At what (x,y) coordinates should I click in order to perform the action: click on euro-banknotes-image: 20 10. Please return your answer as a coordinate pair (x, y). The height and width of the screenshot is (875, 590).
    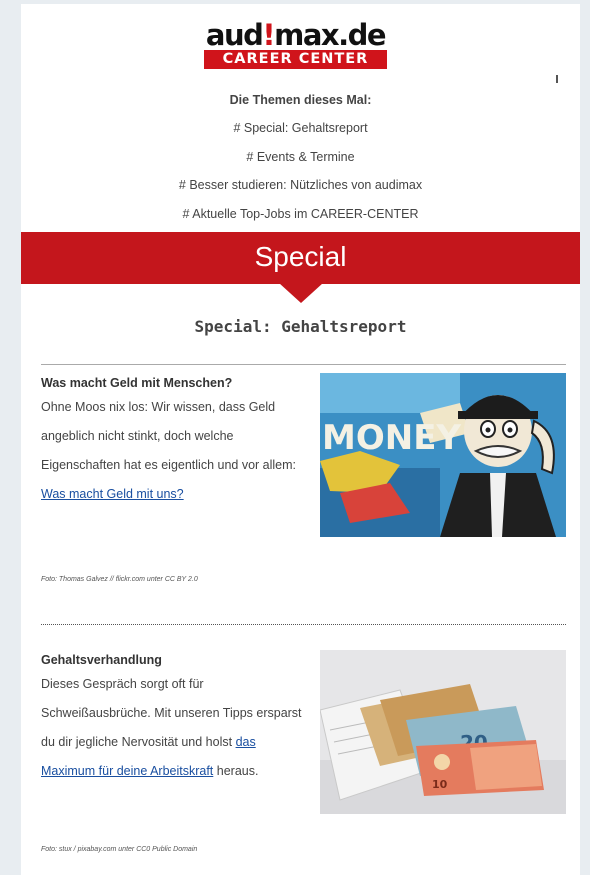
    Looking at the image, I should click on (443, 732).